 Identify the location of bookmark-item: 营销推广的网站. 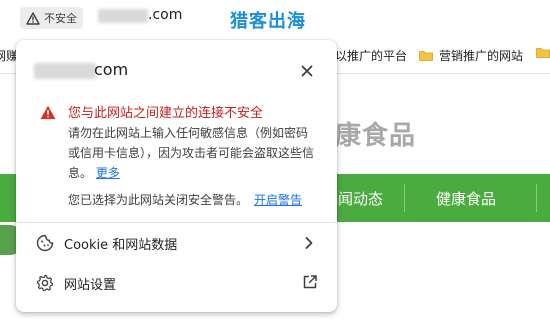
(471, 55).